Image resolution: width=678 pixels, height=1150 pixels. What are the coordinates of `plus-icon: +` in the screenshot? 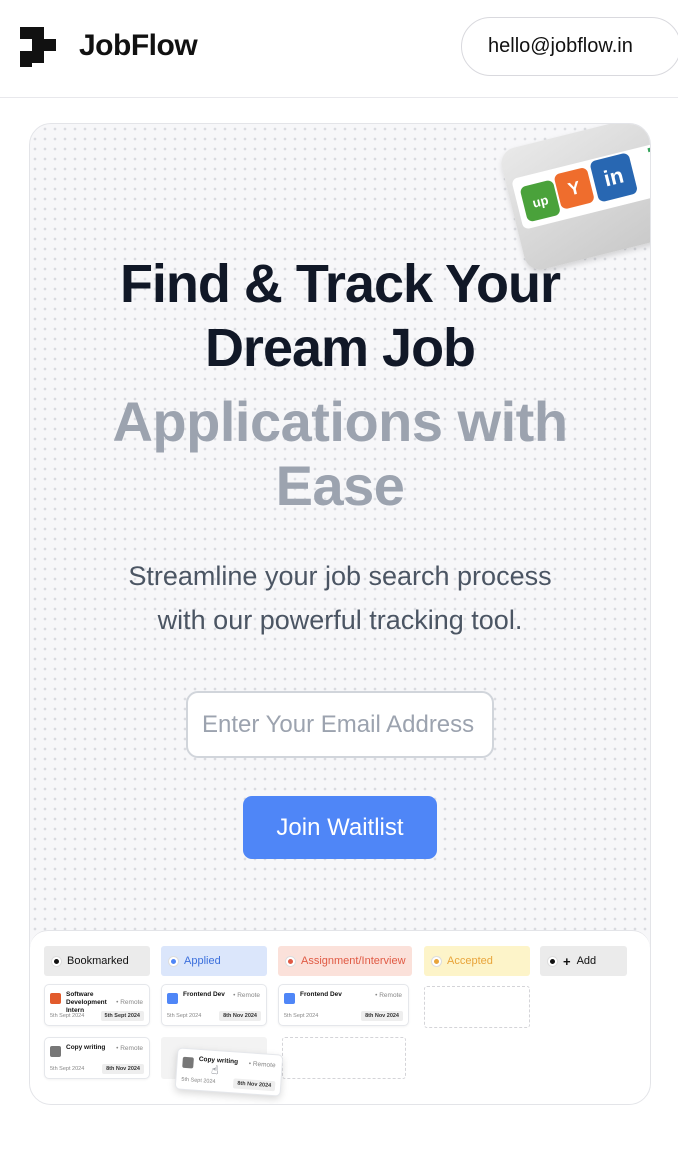 It's located at (567, 961).